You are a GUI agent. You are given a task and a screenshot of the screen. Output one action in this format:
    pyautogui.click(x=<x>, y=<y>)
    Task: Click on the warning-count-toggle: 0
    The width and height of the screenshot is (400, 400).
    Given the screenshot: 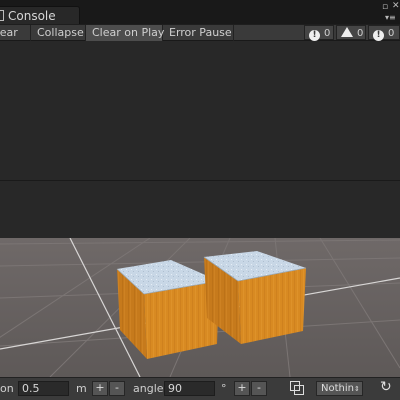 What is the action you would take?
    pyautogui.click(x=351, y=32)
    